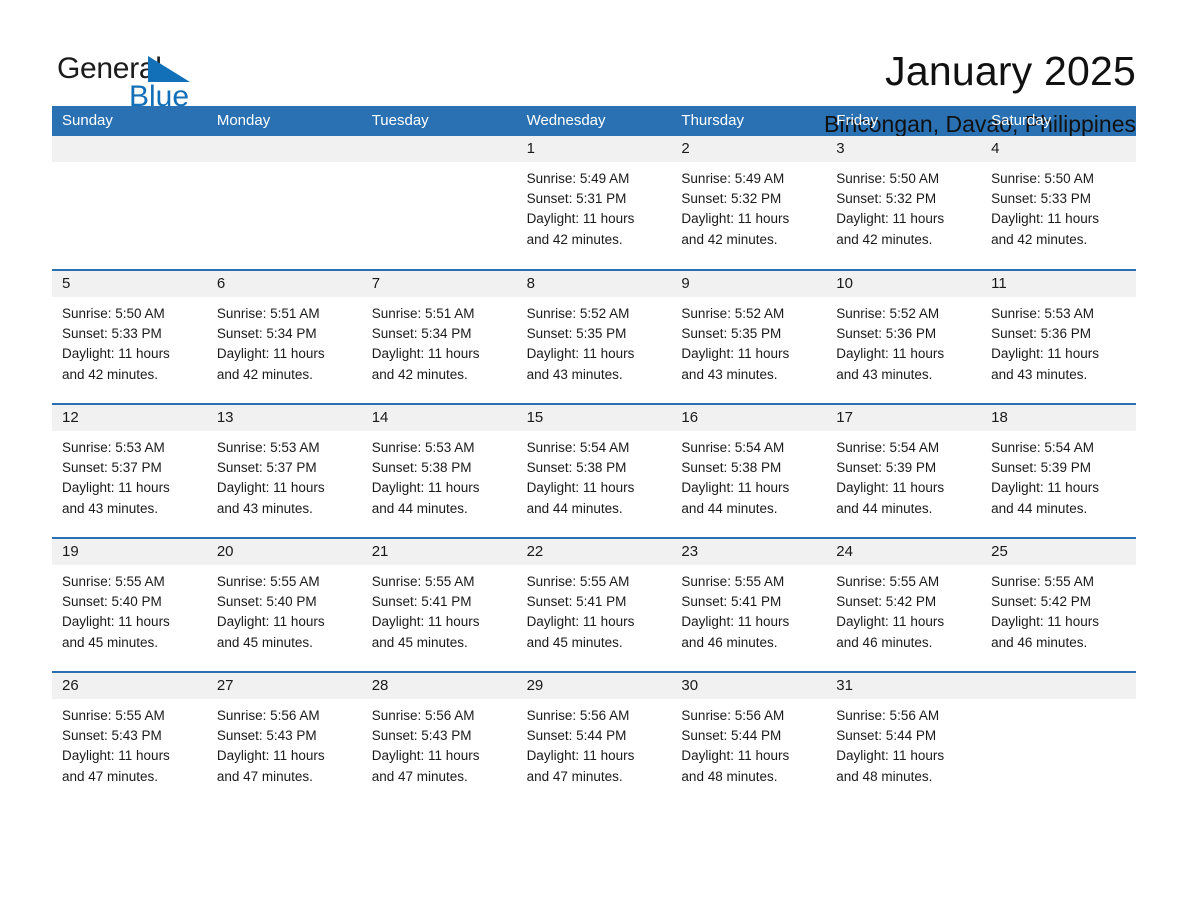 The width and height of the screenshot is (1188, 918). I want to click on sunrise-text: Sunrise: 5:50 AM, so click(888, 178).